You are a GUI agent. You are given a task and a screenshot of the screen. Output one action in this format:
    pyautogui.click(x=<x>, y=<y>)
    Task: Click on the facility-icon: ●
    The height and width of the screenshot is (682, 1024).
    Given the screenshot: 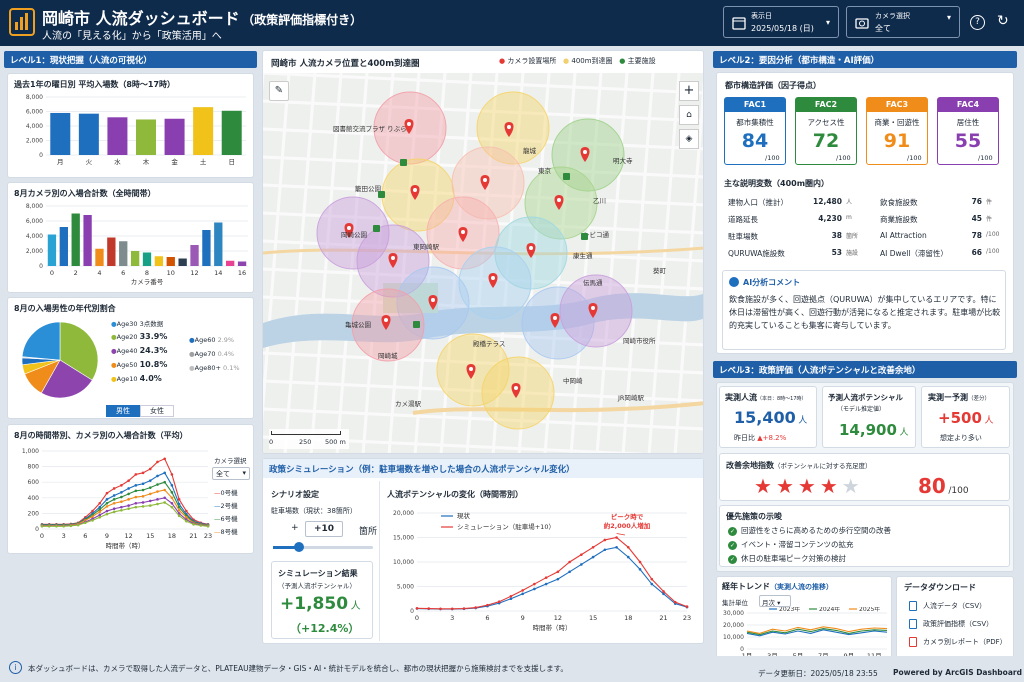 What is the action you would take?
    pyautogui.click(x=622, y=61)
    